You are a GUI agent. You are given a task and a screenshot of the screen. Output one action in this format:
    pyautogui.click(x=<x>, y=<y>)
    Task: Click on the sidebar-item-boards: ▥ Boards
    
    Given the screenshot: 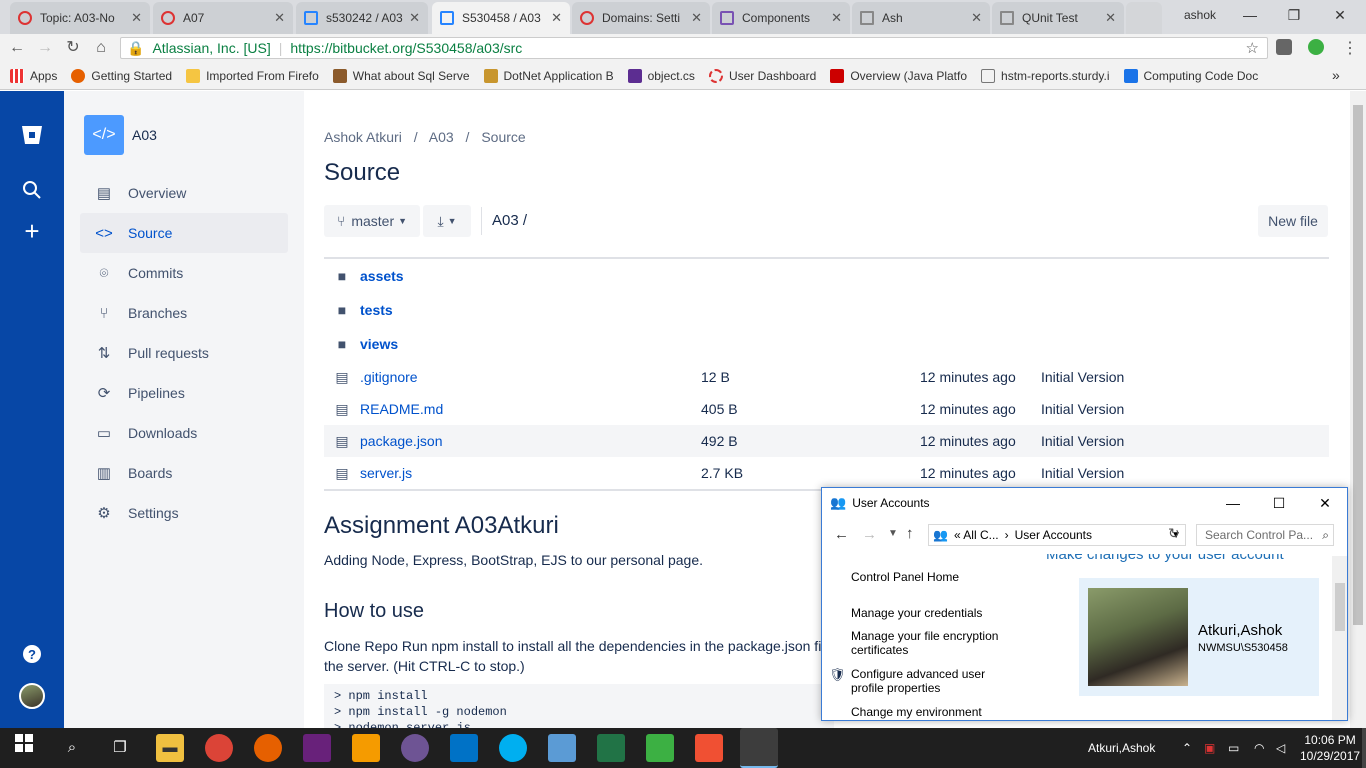 What is the action you would take?
    pyautogui.click(x=184, y=473)
    